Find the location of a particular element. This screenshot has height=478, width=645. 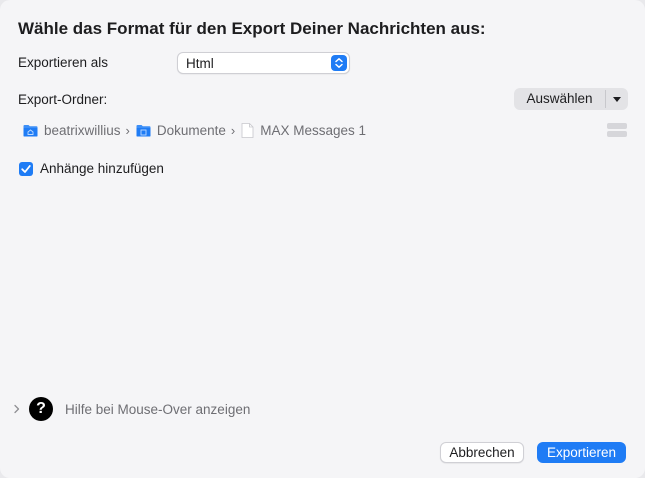

select-stepper-icon is located at coordinates (339, 63).